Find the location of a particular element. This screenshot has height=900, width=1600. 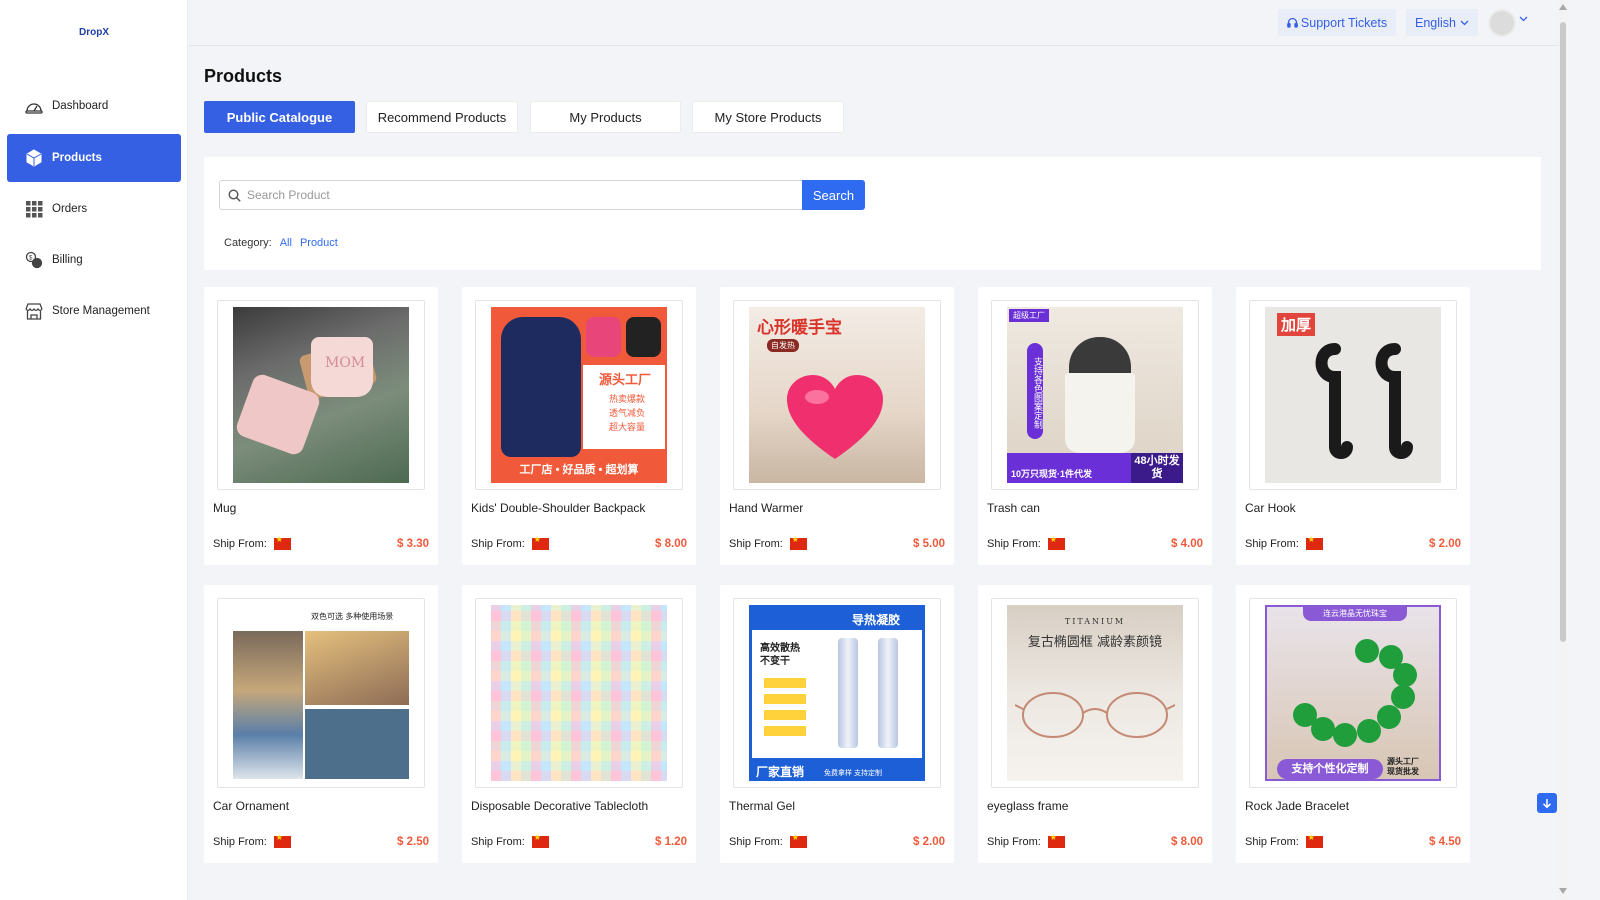

product-card: MOM Mug Ship From: $ 3.30 is located at coordinates (321, 426).